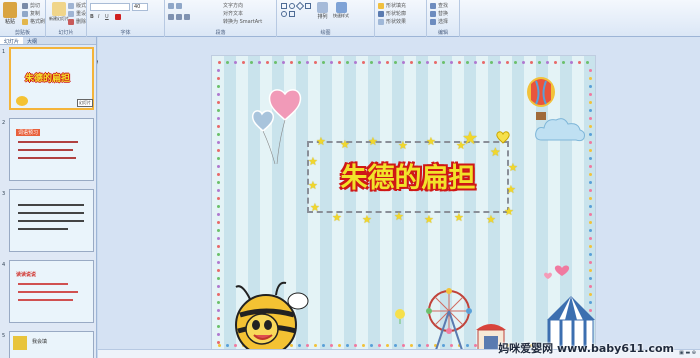 The image size is (700, 358). I want to click on align-right-icon, so click(187, 17).